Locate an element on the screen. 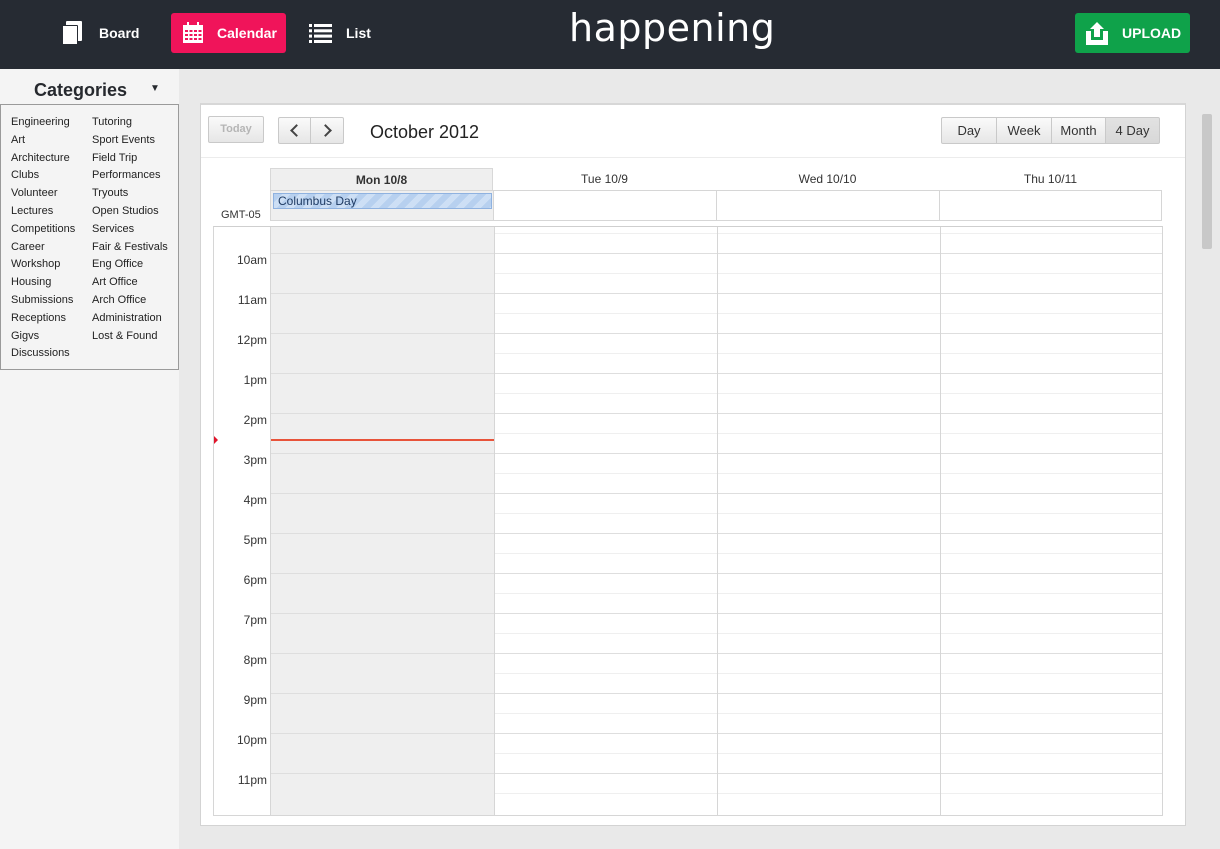 The height and width of the screenshot is (849, 1220). nav-list-label: List is located at coordinates (358, 33).